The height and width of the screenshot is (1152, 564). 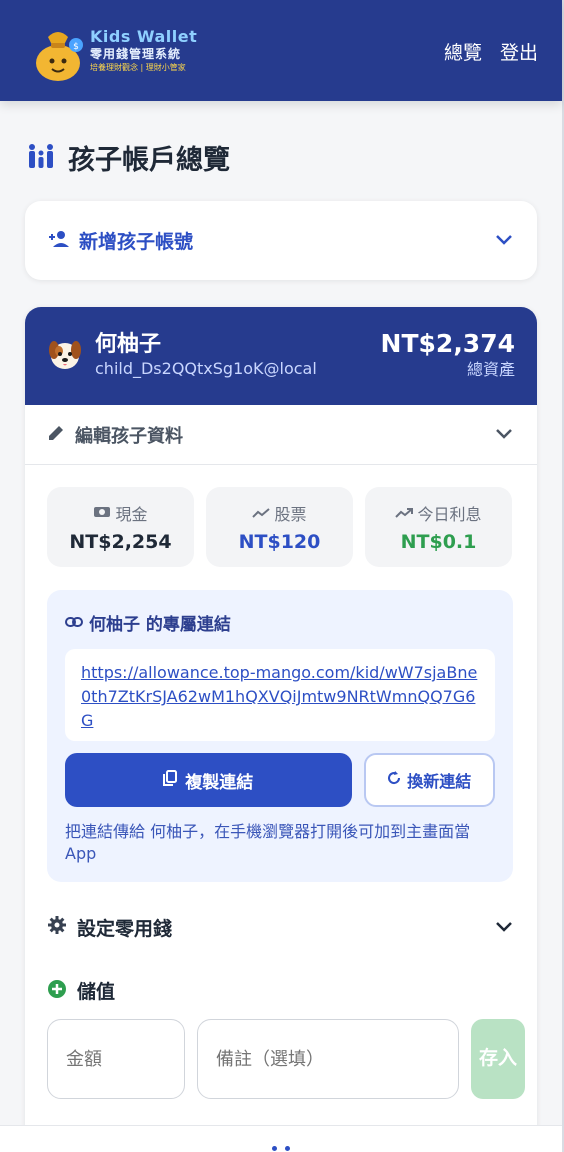 What do you see at coordinates (219, 782) in the screenshot?
I see `copy-link-label: 複製連結` at bounding box center [219, 782].